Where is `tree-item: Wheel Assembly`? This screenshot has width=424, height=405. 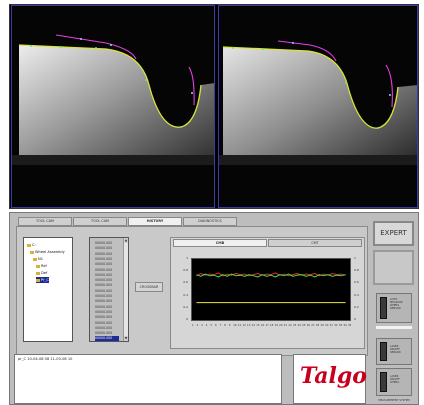
tree-item: Wheel Assembly is located at coordinates (47, 252).